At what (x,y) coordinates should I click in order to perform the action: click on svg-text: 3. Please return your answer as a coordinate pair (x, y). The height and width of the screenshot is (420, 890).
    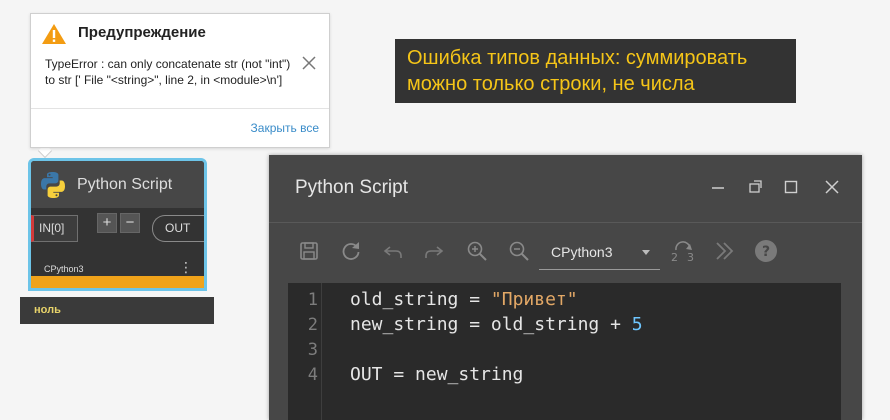
    Looking at the image, I should click on (690, 257).